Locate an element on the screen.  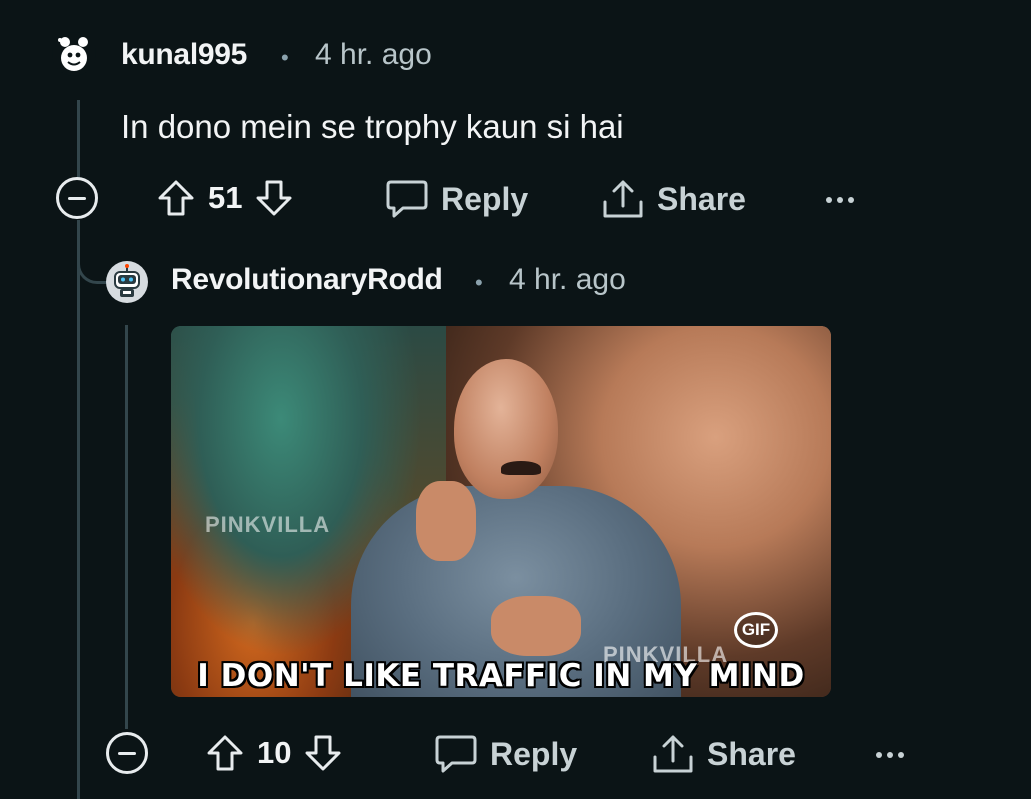
robot-avatar-icon is located at coordinates (127, 280).